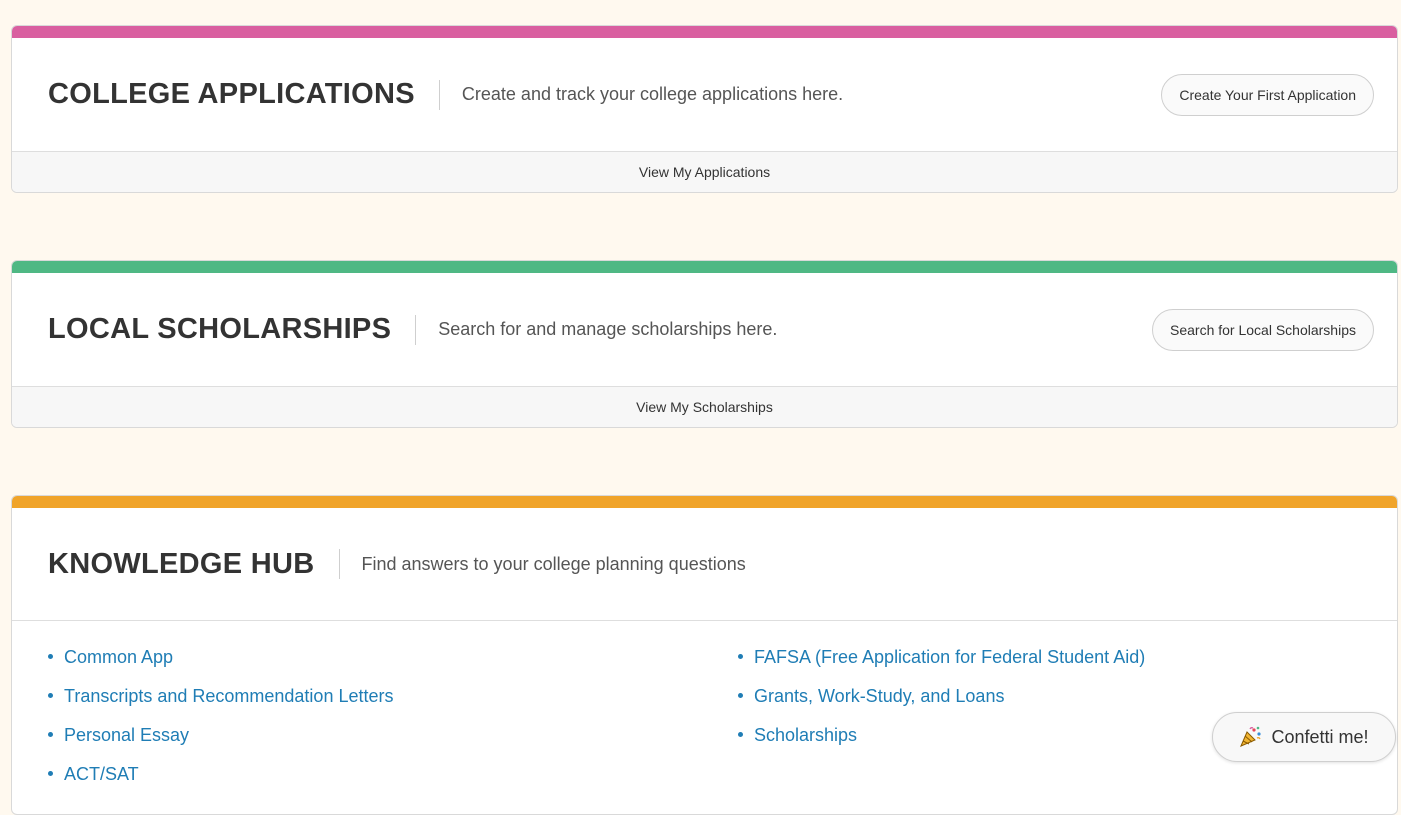  Describe the element at coordinates (231, 94) in the screenshot. I see `card-title: COLLEGE APPLICATIONS` at that location.